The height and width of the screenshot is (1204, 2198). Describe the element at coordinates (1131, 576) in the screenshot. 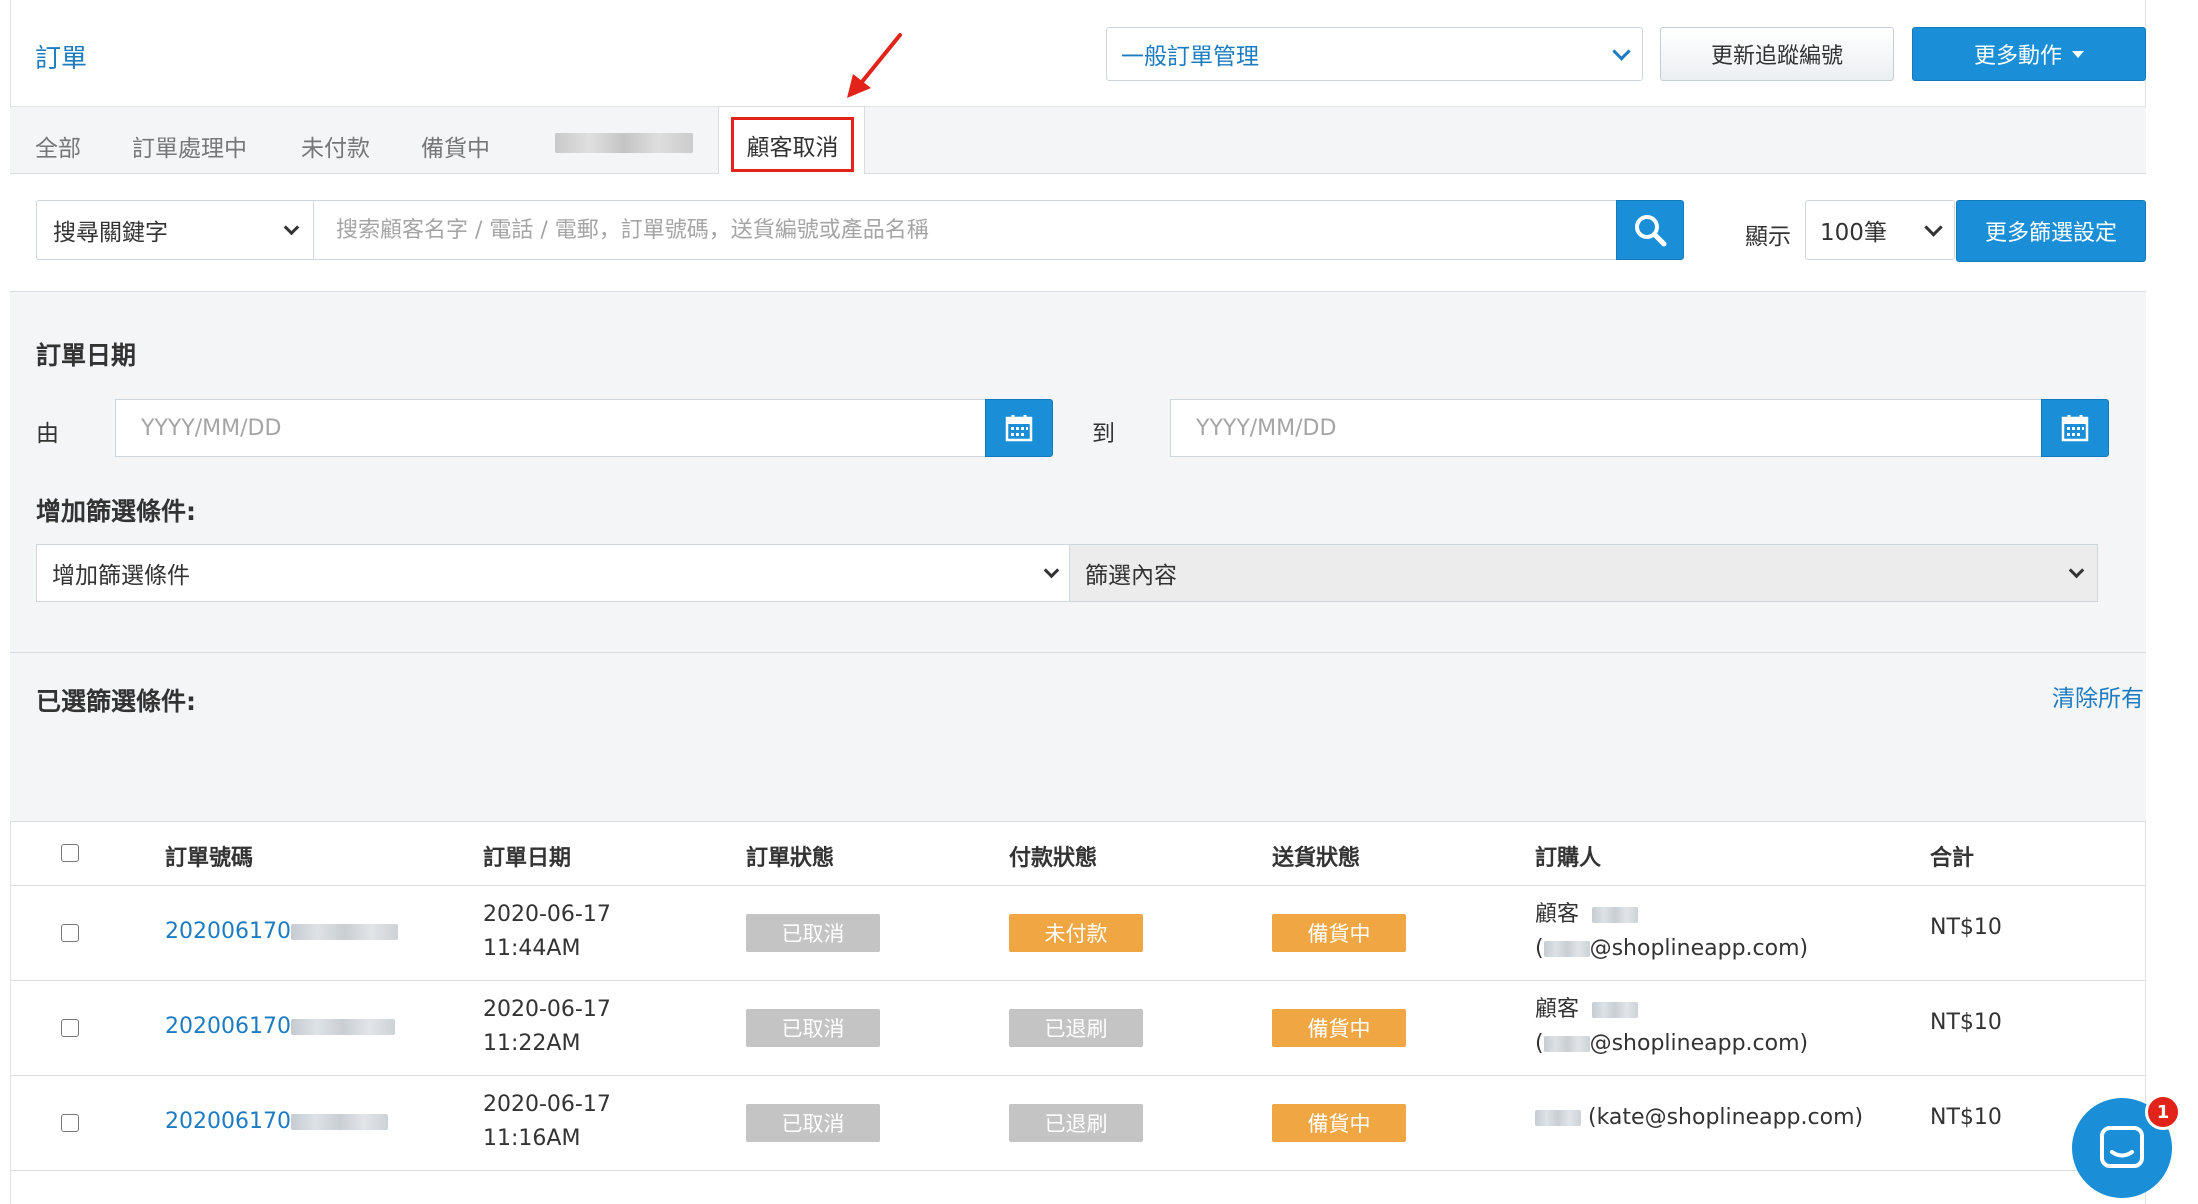

I see `condition-content-value: 篩選內容` at that location.